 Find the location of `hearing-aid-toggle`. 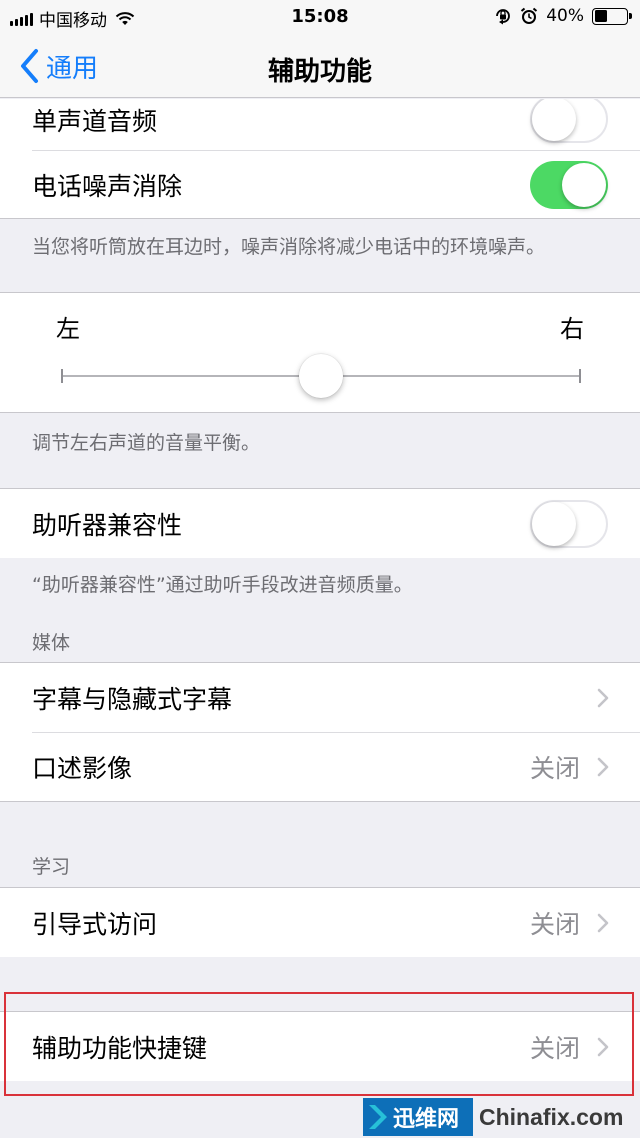

hearing-aid-toggle is located at coordinates (569, 523).